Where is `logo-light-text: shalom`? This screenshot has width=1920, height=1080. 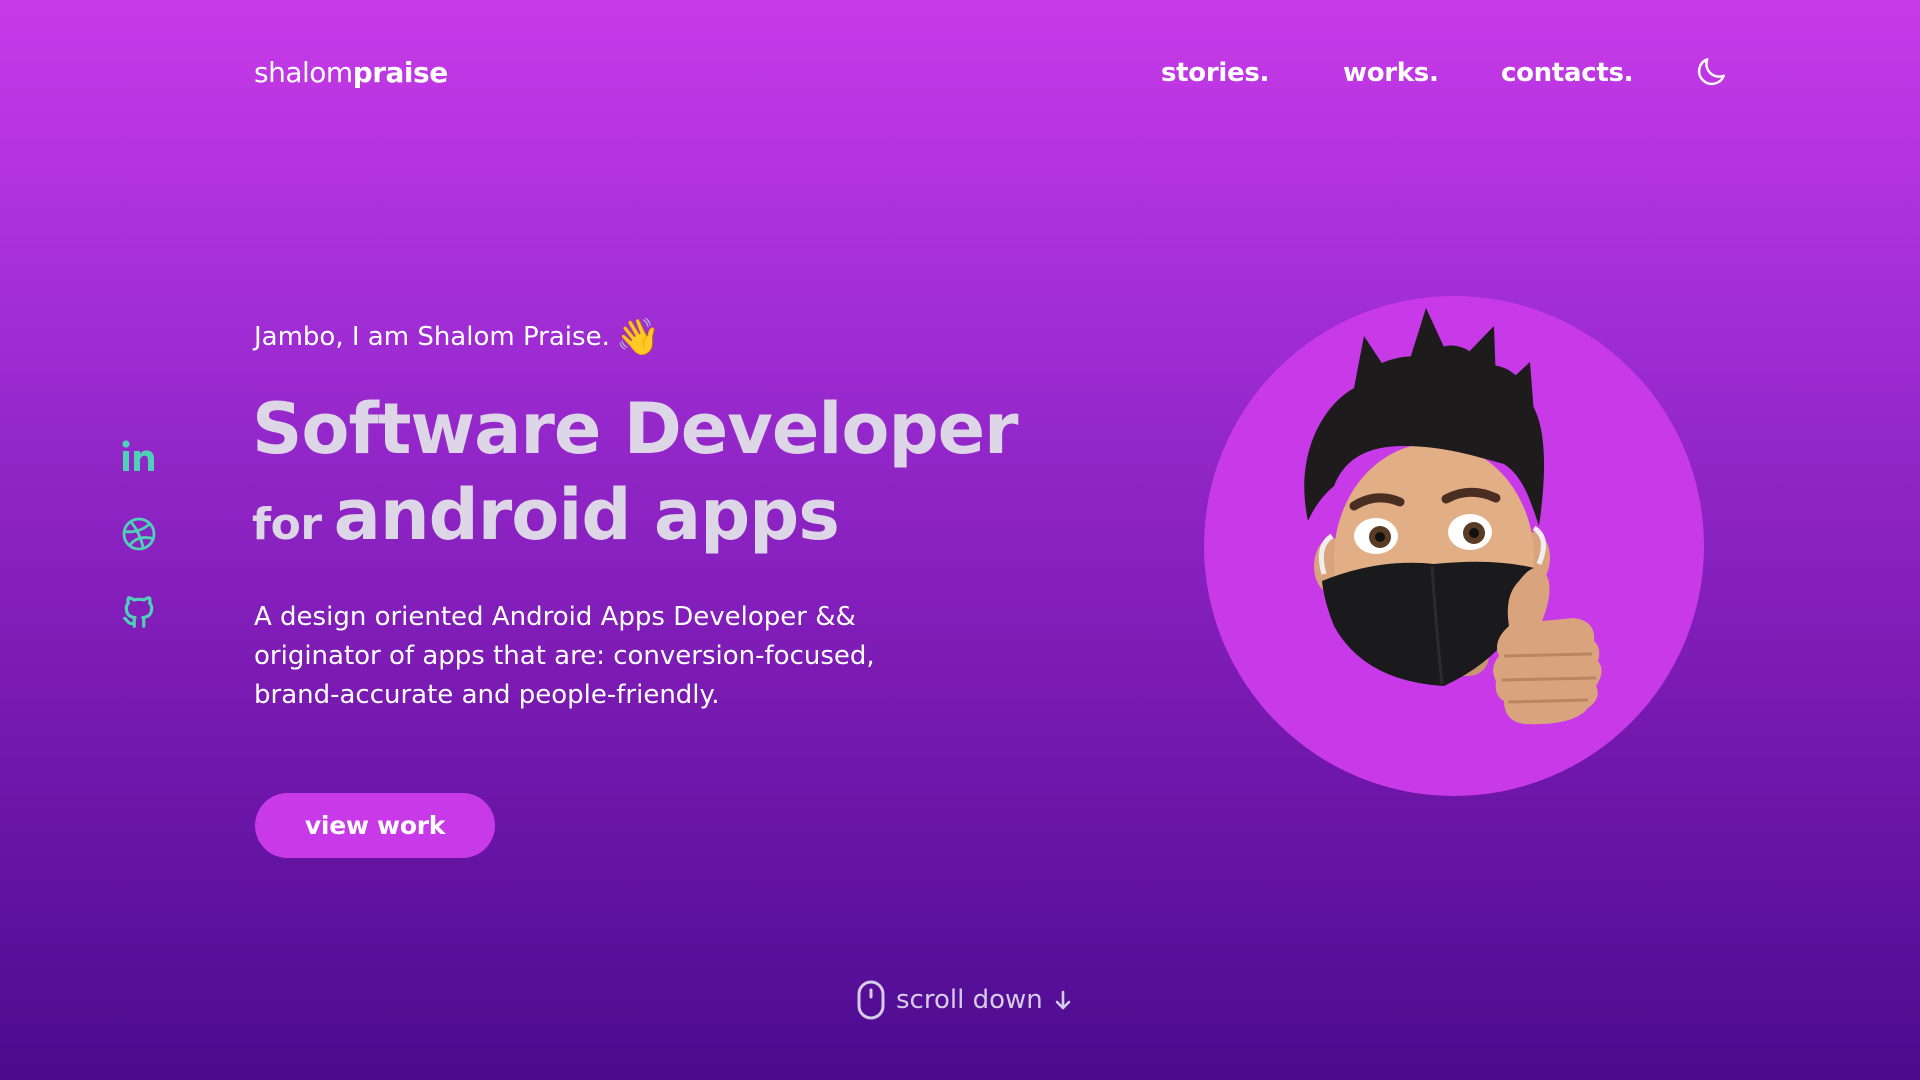 logo-light-text: shalom is located at coordinates (303, 72).